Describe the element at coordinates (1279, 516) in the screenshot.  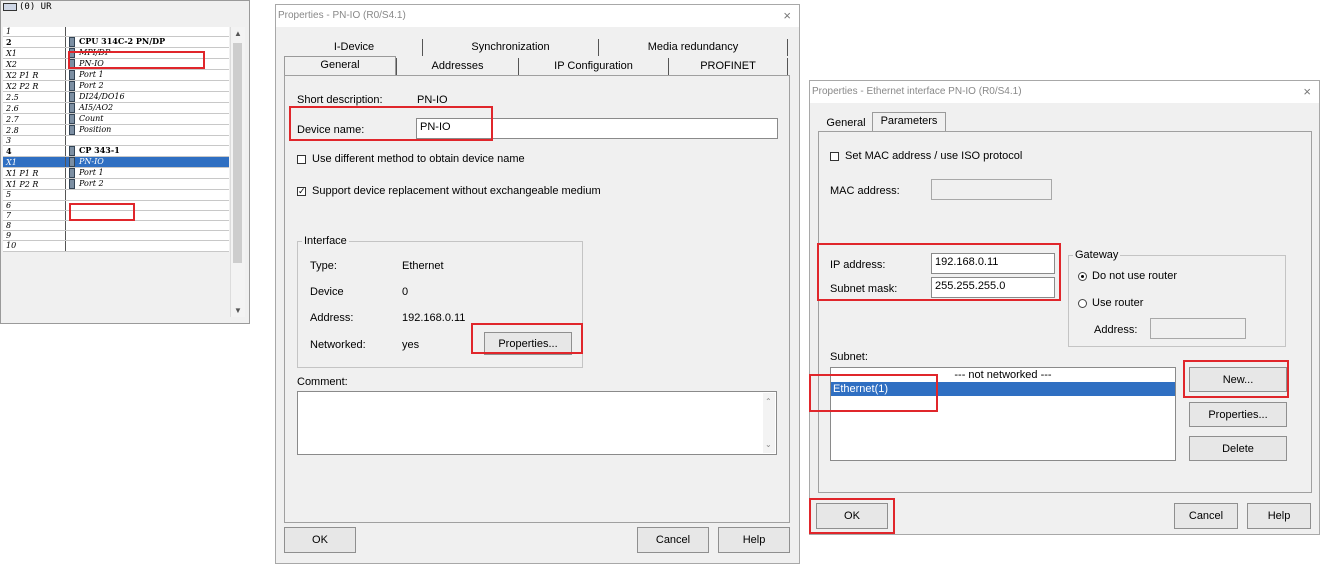
I see `eth-help-button: Help` at that location.